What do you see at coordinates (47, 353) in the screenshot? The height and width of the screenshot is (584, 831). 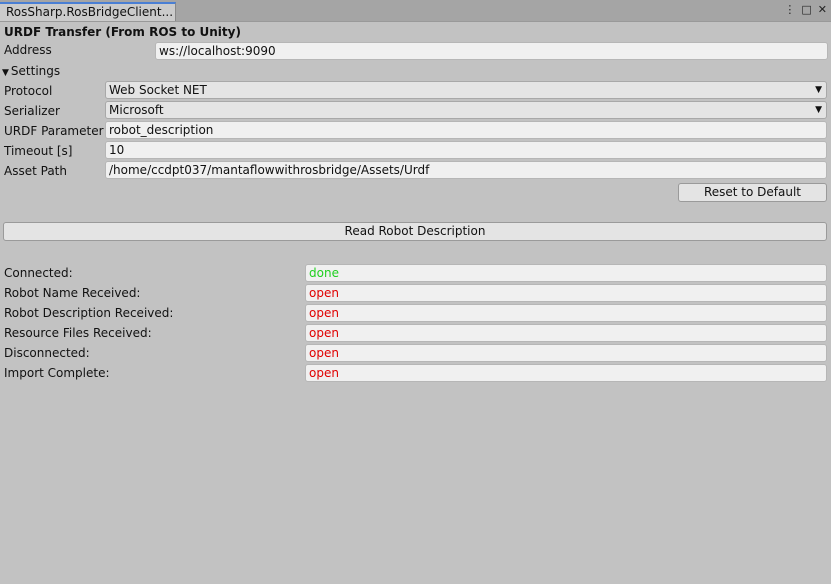 I see `status-label: Disconnected:` at bounding box center [47, 353].